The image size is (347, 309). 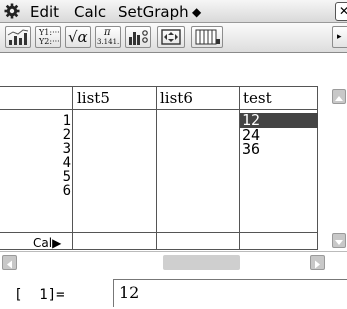 I want to click on sqrt-alpha-icon: √α, so click(x=78, y=37).